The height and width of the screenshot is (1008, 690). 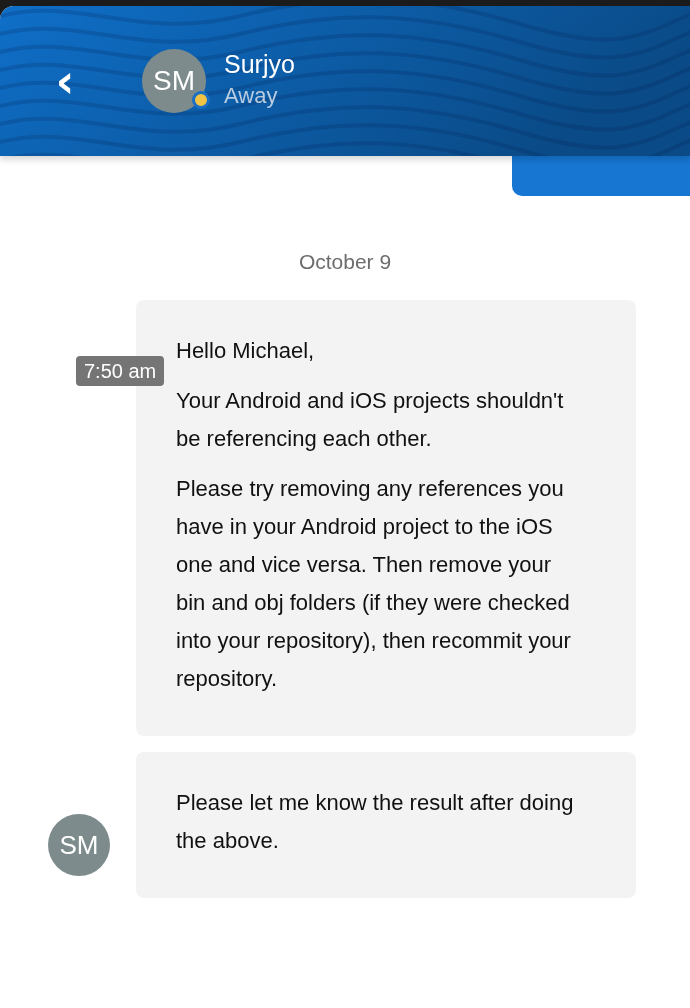 I want to click on date-divider: October 9, so click(x=345, y=262).